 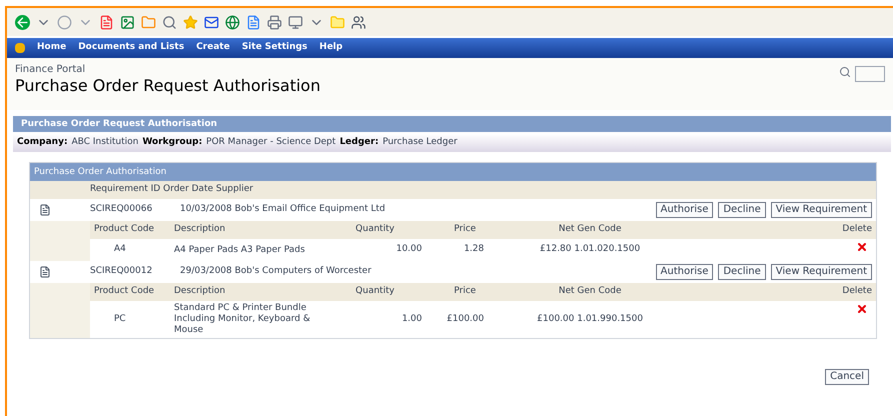 What do you see at coordinates (453, 172) in the screenshot?
I see `panel-header: Purchase Order Authorisation` at bounding box center [453, 172].